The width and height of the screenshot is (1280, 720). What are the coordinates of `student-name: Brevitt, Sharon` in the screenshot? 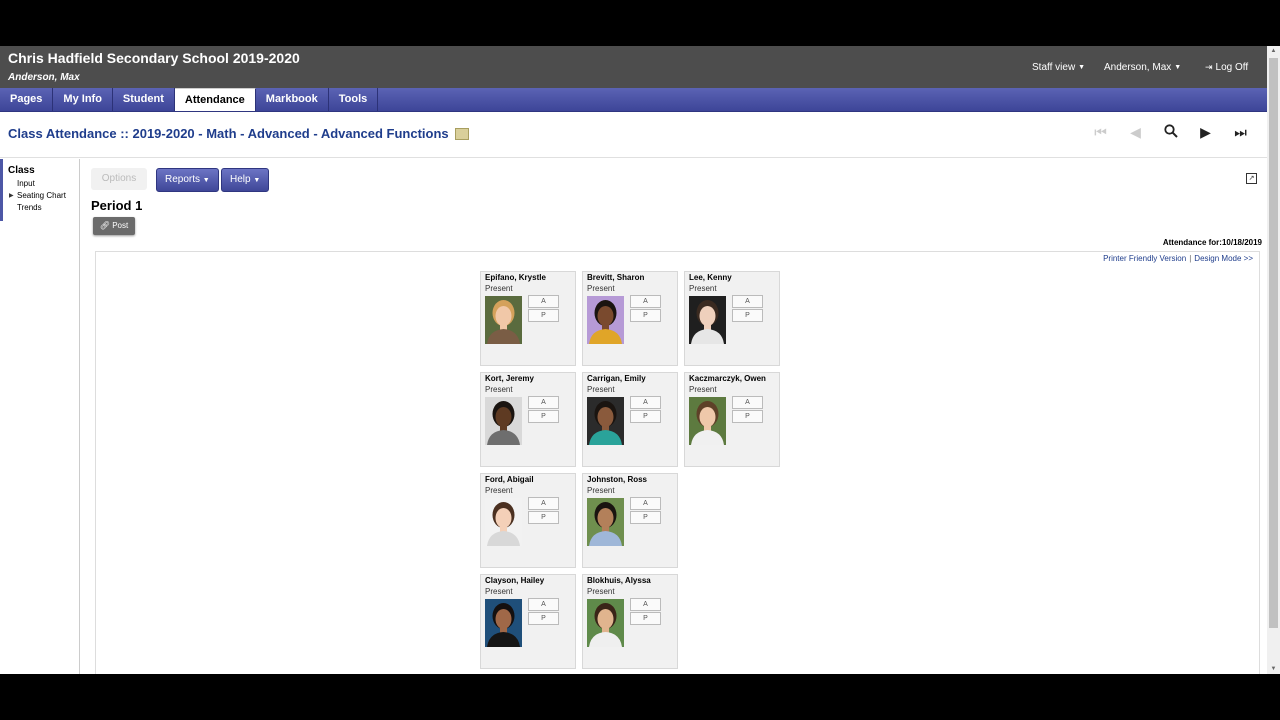 It's located at (616, 277).